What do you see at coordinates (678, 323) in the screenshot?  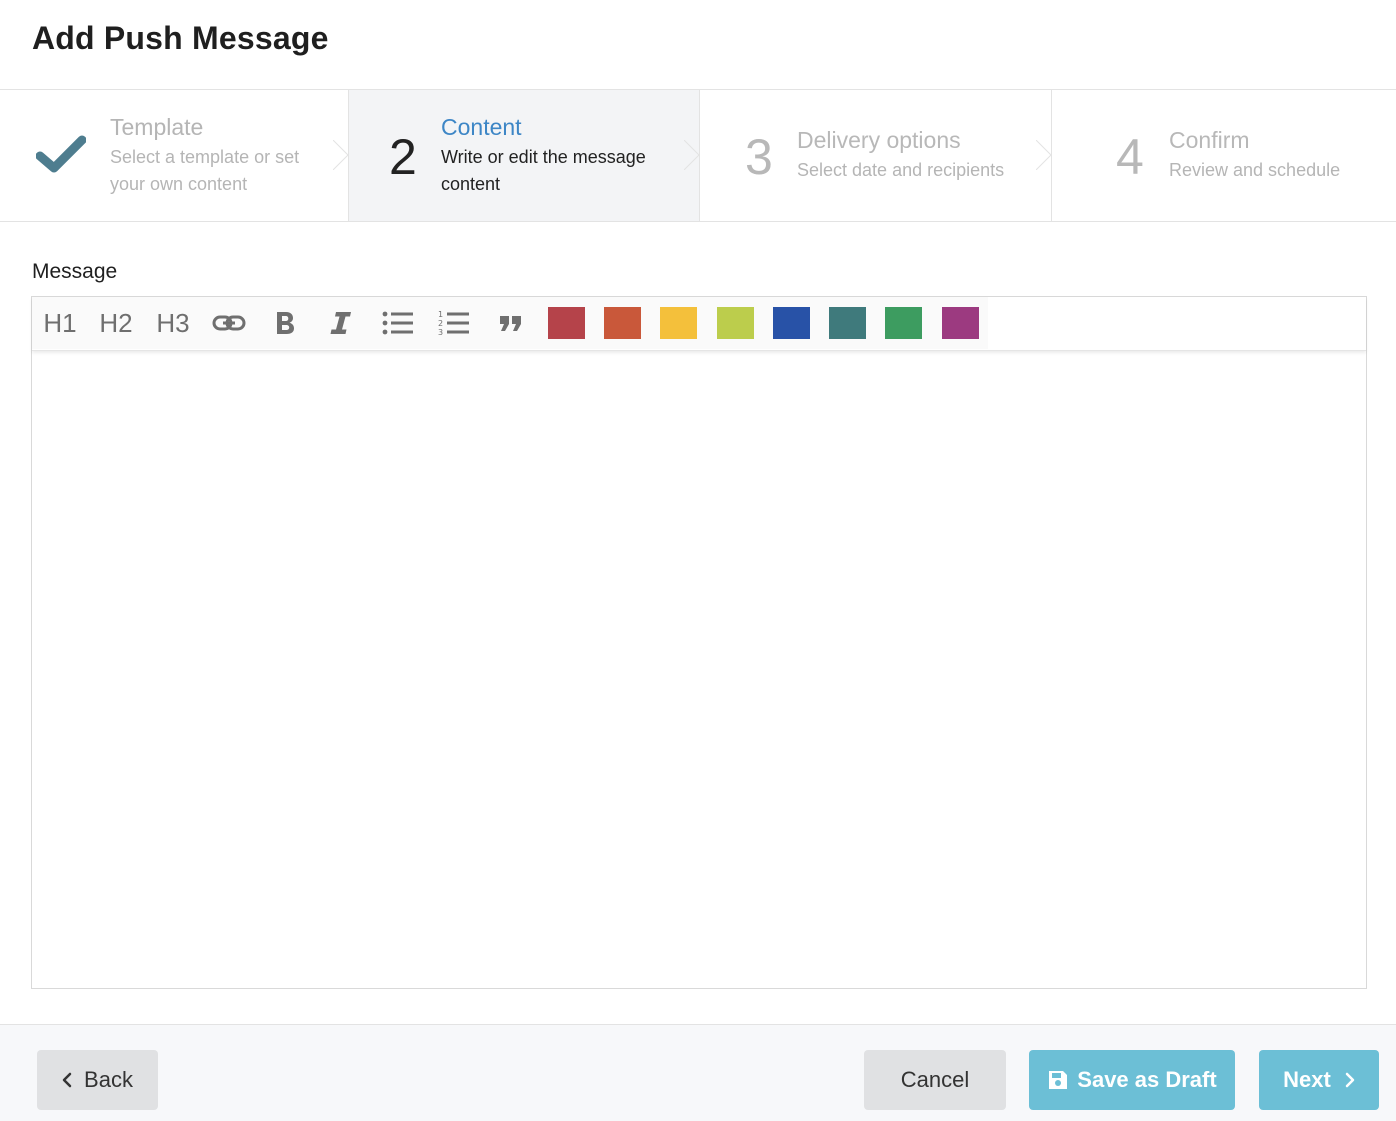 I see `color-swatch-yellow` at bounding box center [678, 323].